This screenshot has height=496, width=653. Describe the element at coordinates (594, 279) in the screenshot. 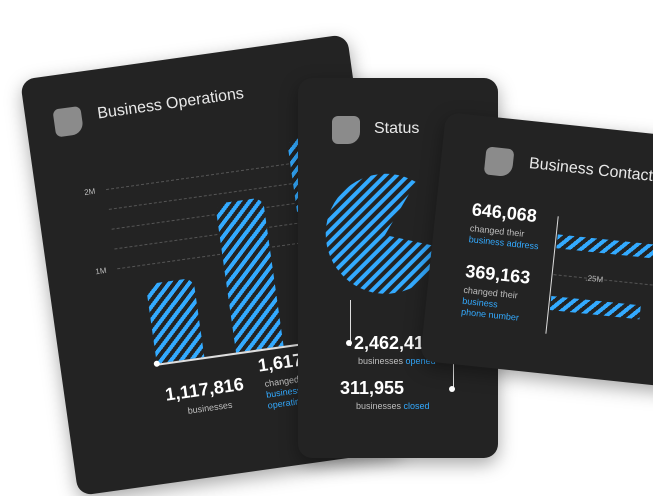

I see `x-tick-label: .25M` at that location.